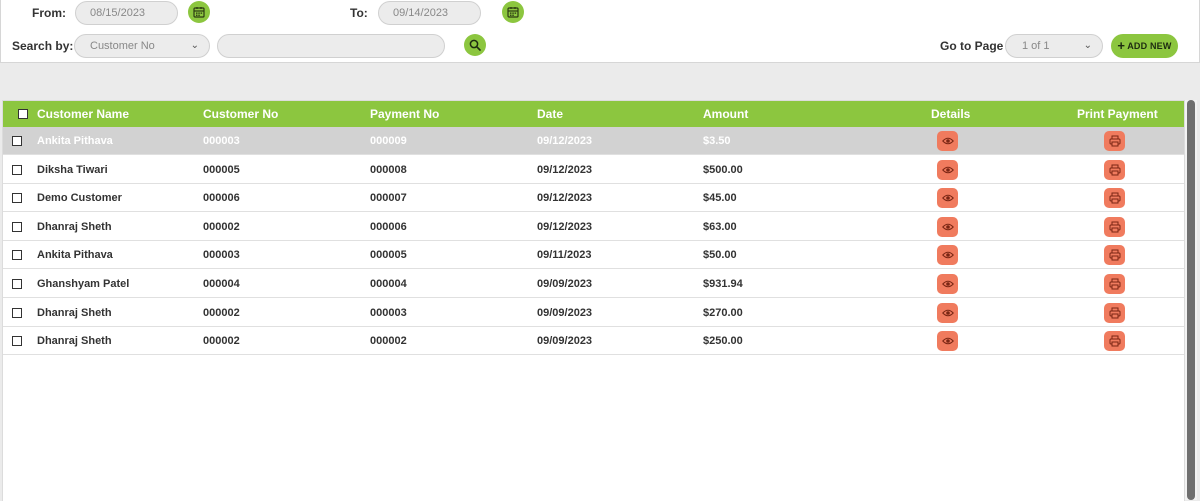  I want to click on header-payment-no: Payment No, so click(404, 114).